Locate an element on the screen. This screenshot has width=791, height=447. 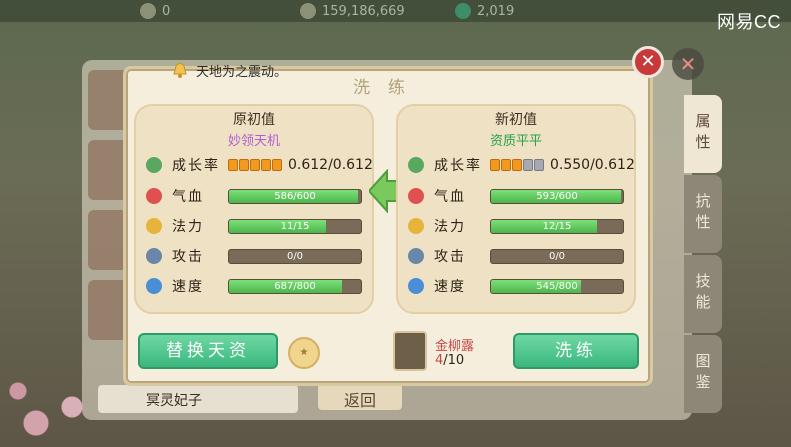
stat-bar: 11/15 is located at coordinates (295, 226).